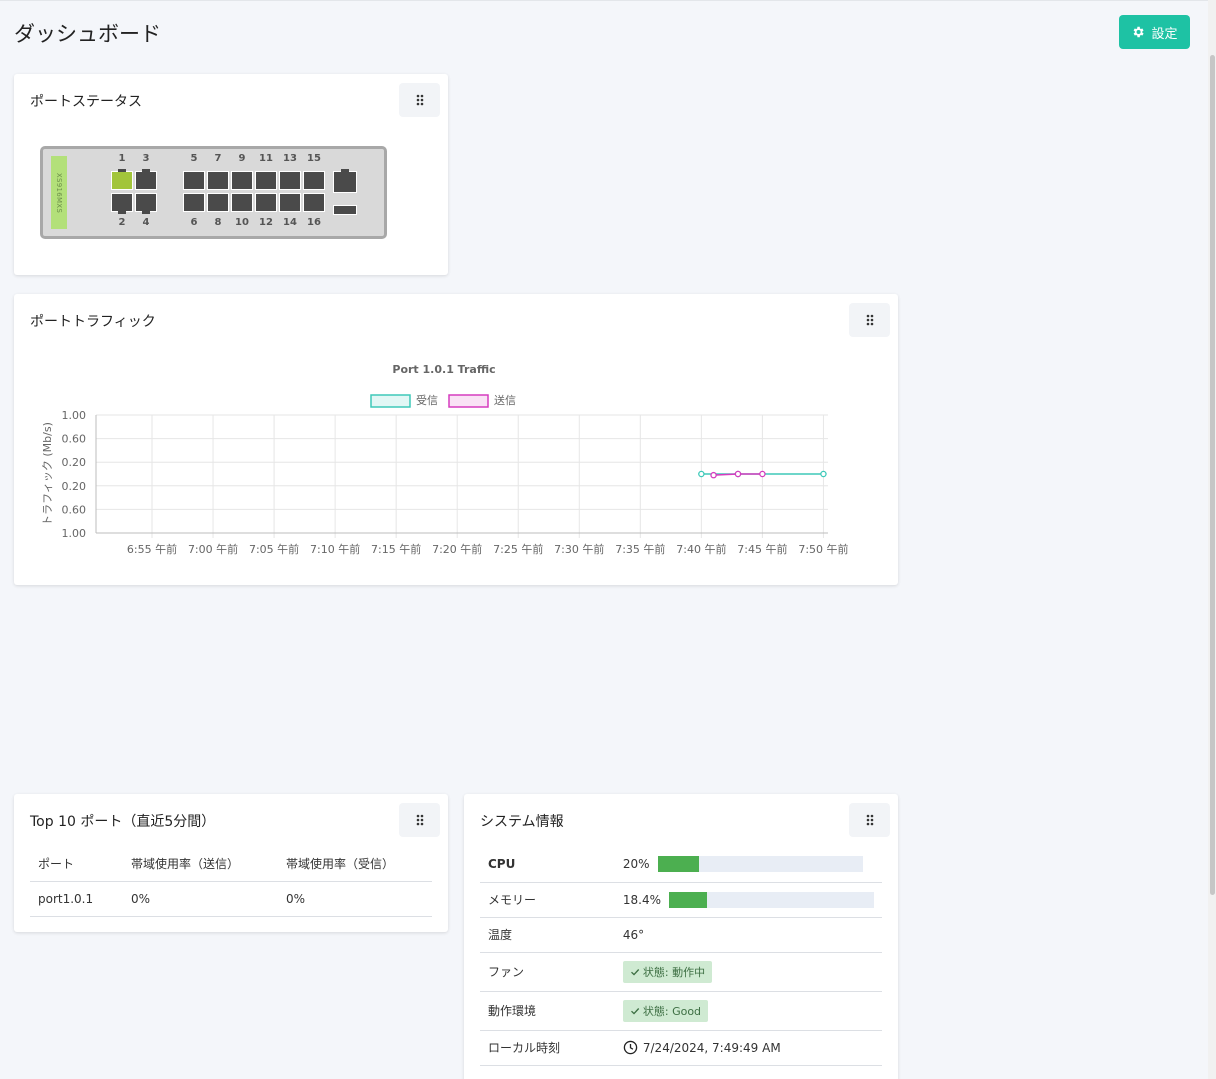  I want to click on y-tick-label: 0.20, so click(74, 486).